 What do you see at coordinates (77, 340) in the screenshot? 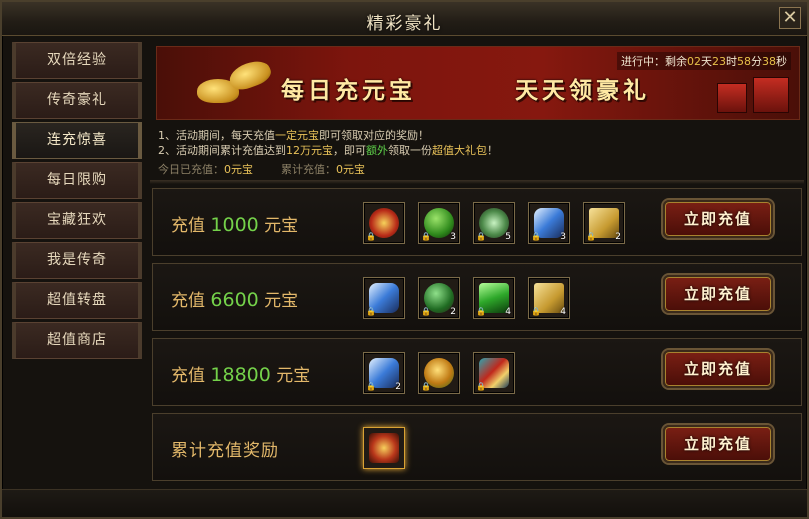
I see `sidebar-item-value-shop: 超值商店` at bounding box center [77, 340].